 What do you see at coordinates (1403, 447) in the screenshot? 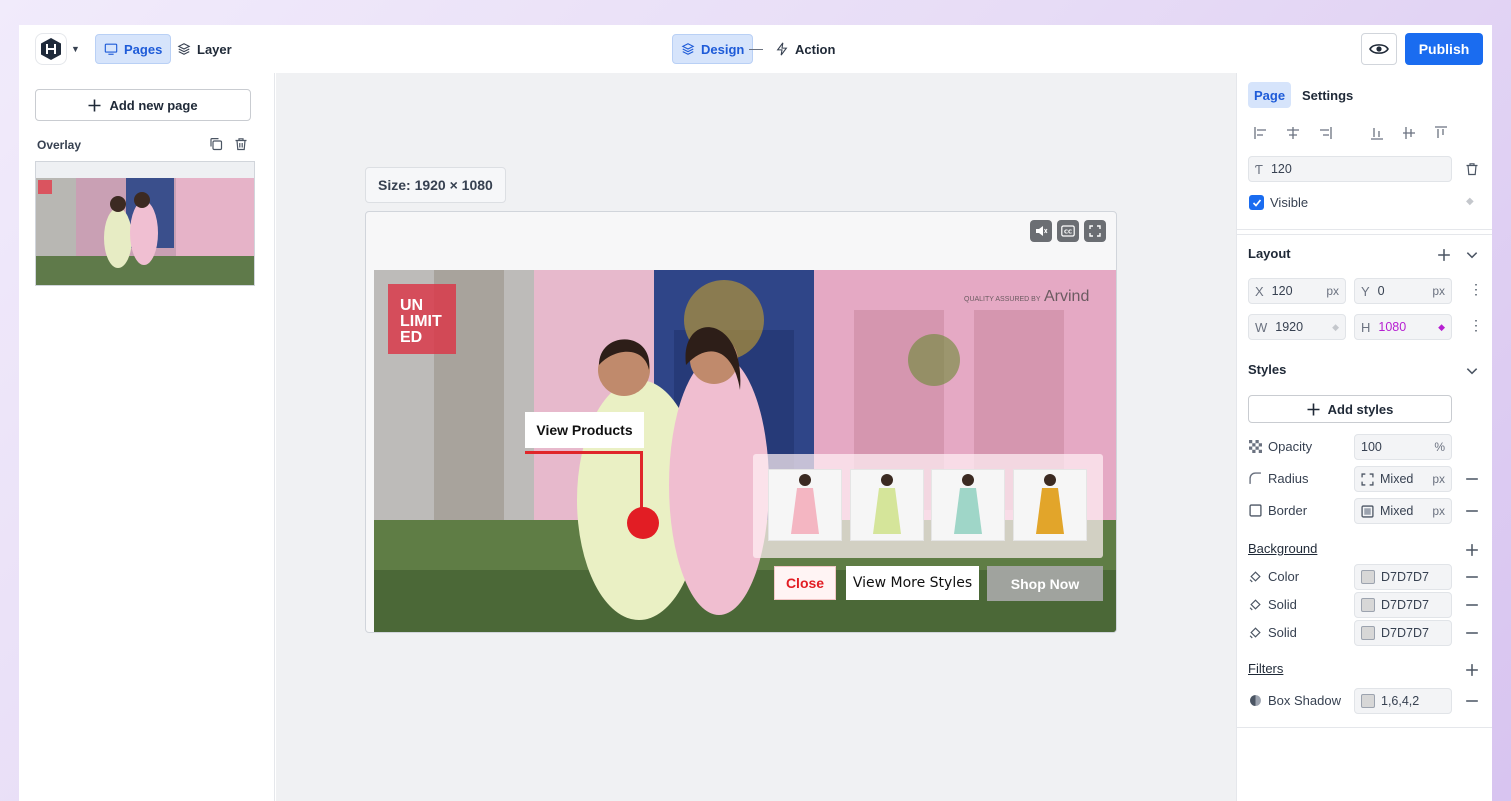
I see `opacity-field: 100 %` at bounding box center [1403, 447].